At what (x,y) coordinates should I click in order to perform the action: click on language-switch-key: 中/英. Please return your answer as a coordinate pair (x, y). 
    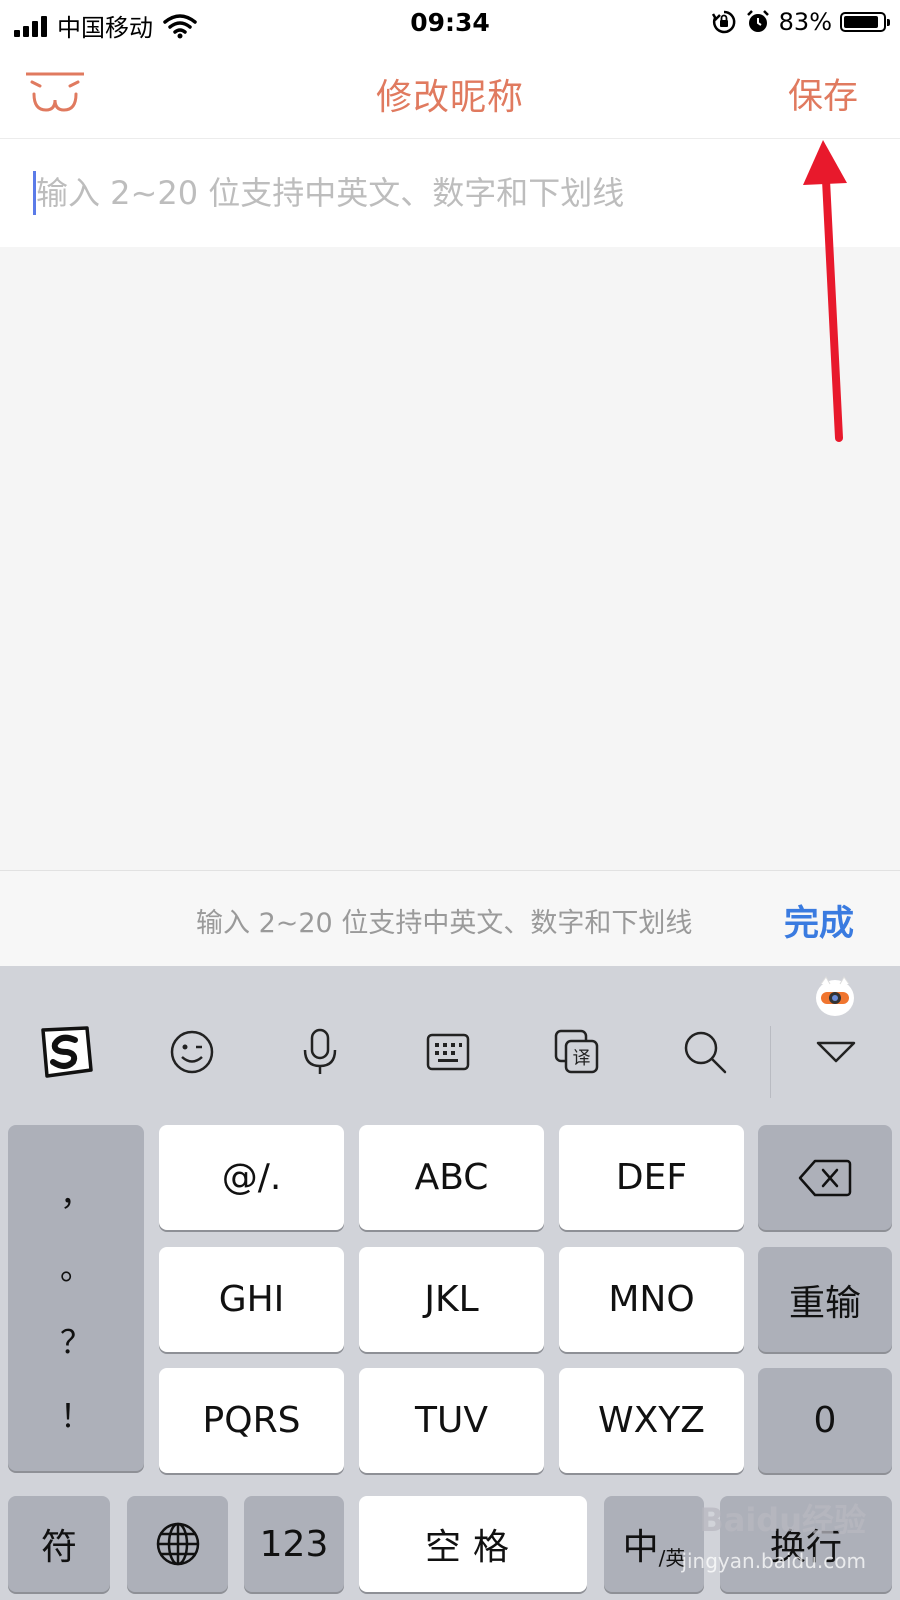
    Looking at the image, I should click on (654, 1544).